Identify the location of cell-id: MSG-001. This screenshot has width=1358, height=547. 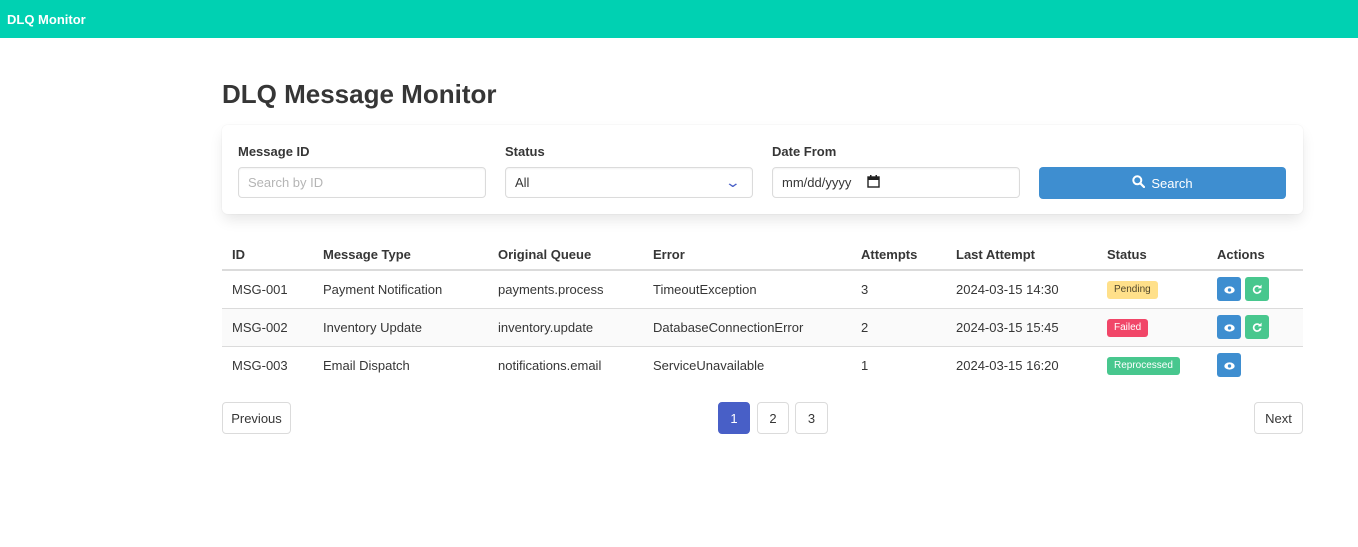
(267, 289).